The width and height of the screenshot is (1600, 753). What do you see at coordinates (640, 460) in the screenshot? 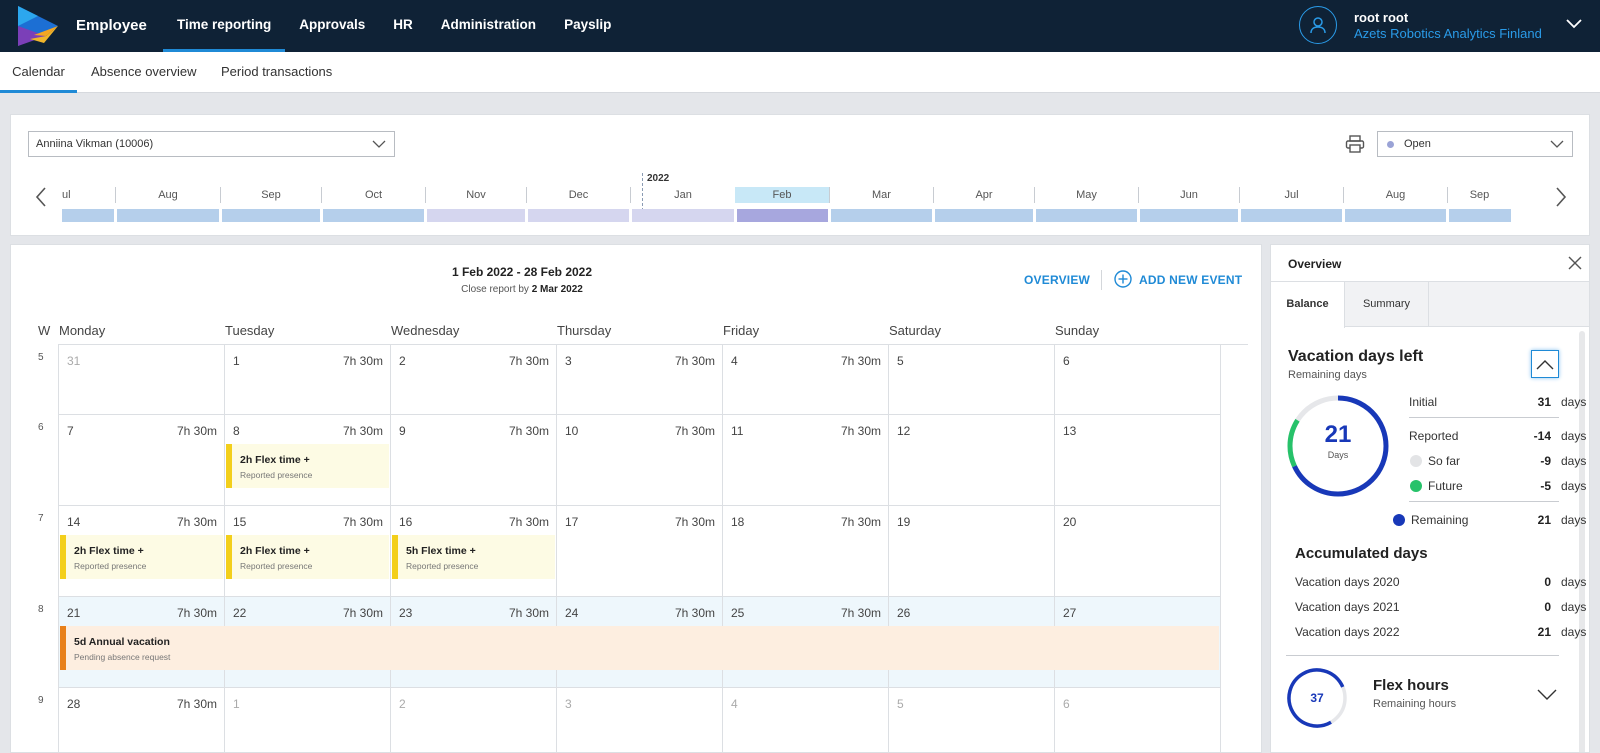
I see `calendar-day-cell: 10 7h 30m` at bounding box center [640, 460].